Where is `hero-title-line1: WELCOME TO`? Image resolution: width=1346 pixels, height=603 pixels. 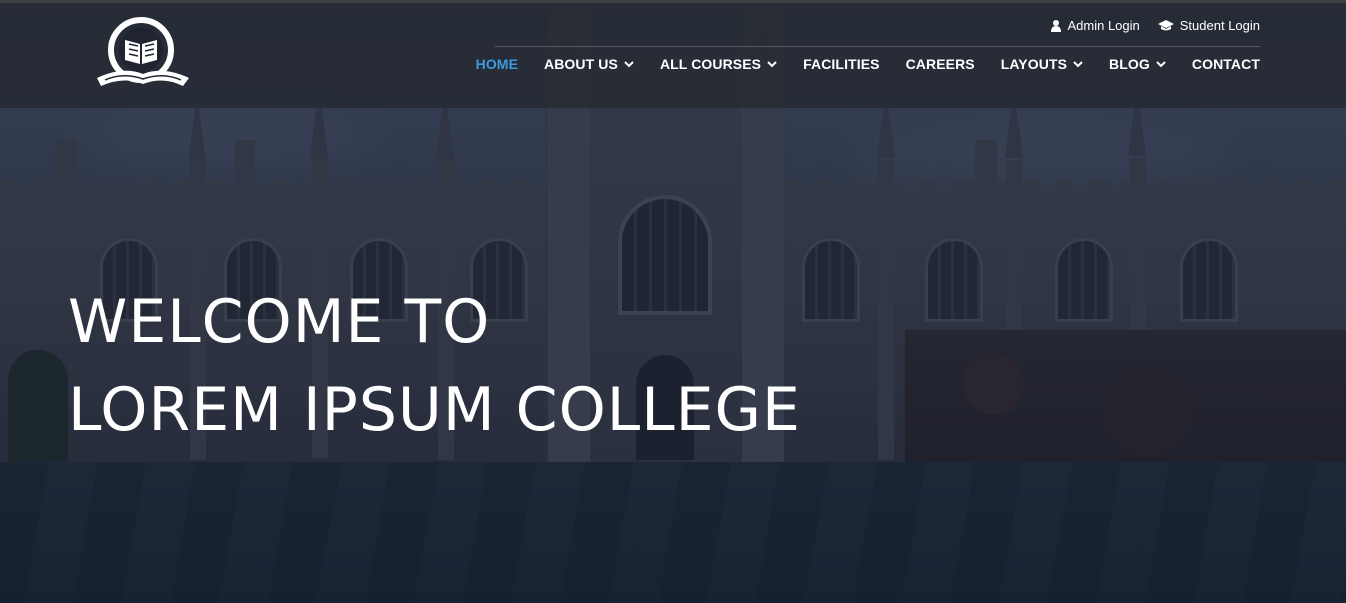
hero-title-line1: WELCOME TO is located at coordinates (279, 322).